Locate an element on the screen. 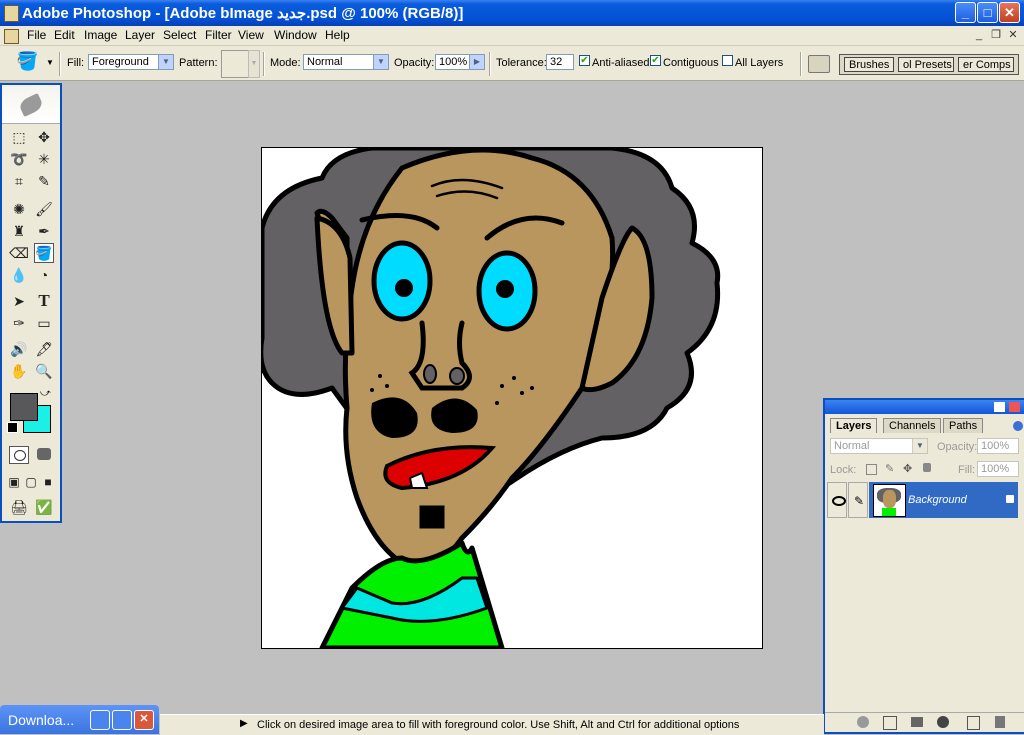 The image size is (1024, 735). menu-help: Help is located at coordinates (337, 35).